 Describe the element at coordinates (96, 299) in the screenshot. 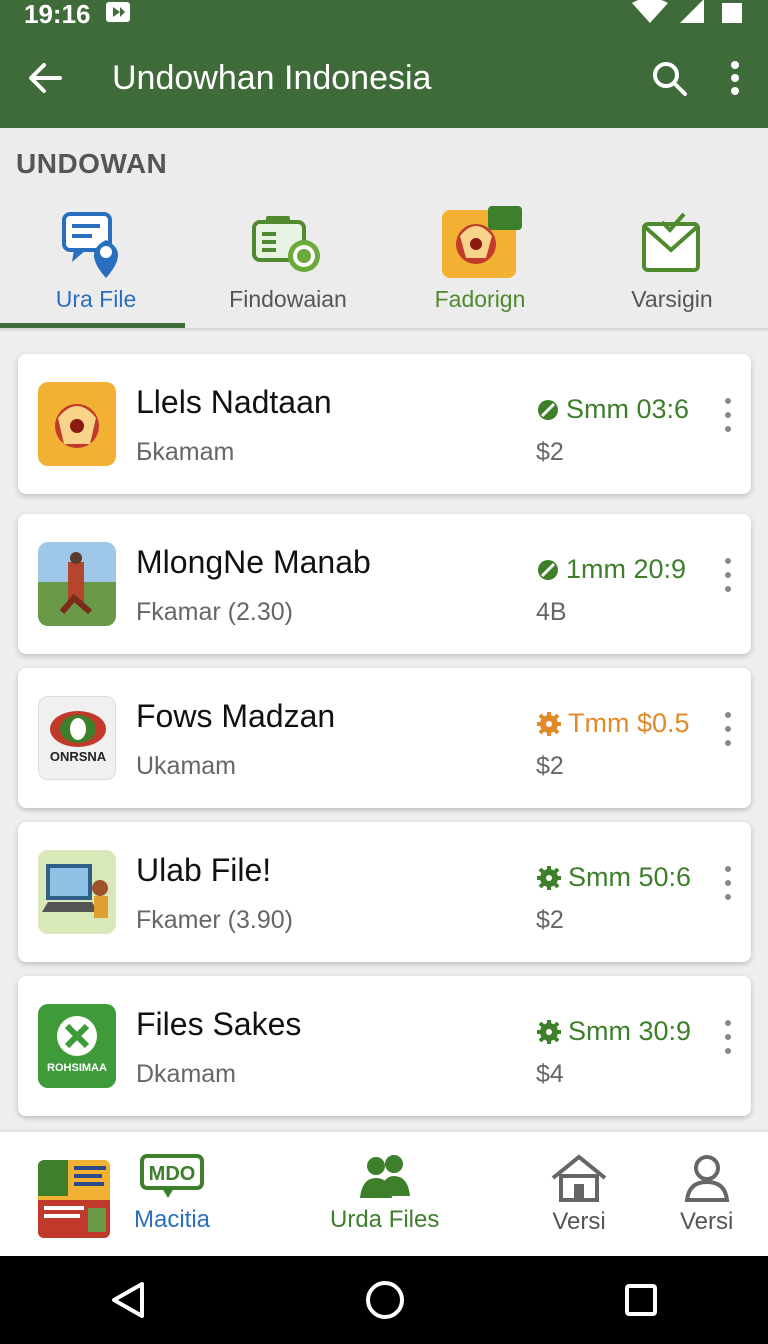

I see `tab-label: Ura File` at that location.